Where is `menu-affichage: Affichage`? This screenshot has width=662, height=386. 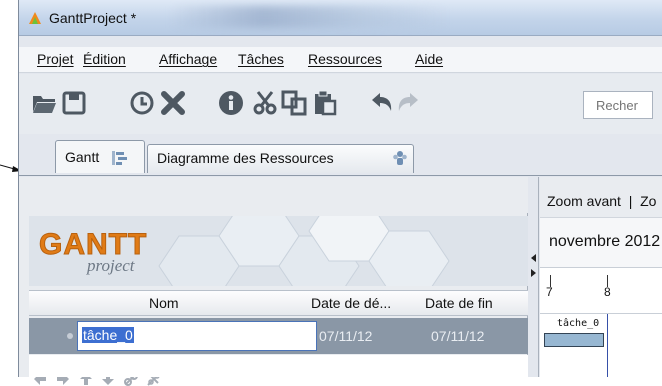
menu-affichage: Affichage is located at coordinates (188, 59).